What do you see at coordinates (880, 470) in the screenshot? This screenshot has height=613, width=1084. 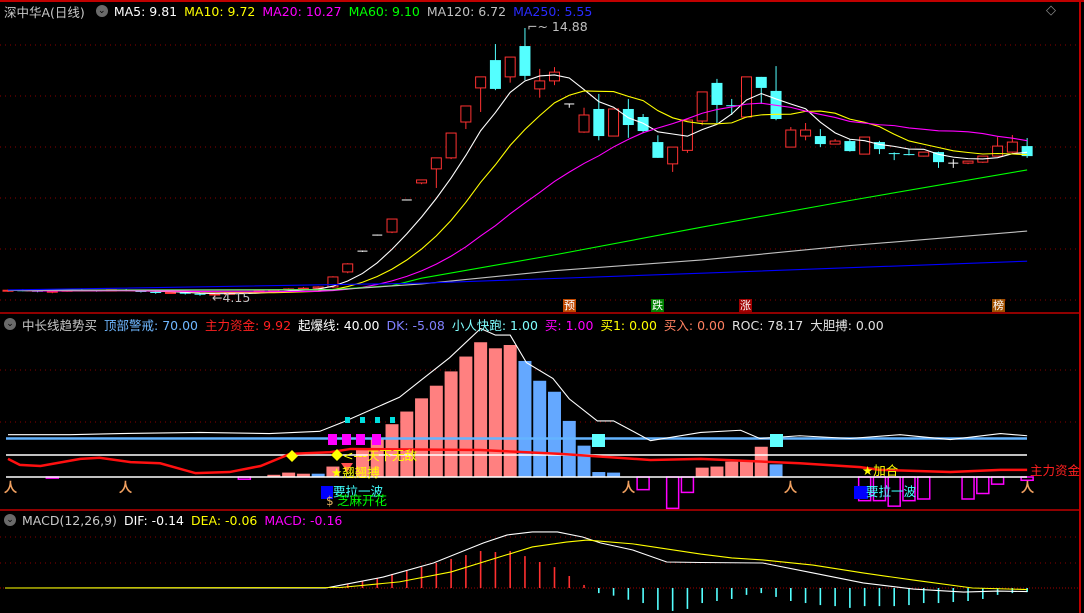 I see `signal-add-position: ★加合` at bounding box center [880, 470].